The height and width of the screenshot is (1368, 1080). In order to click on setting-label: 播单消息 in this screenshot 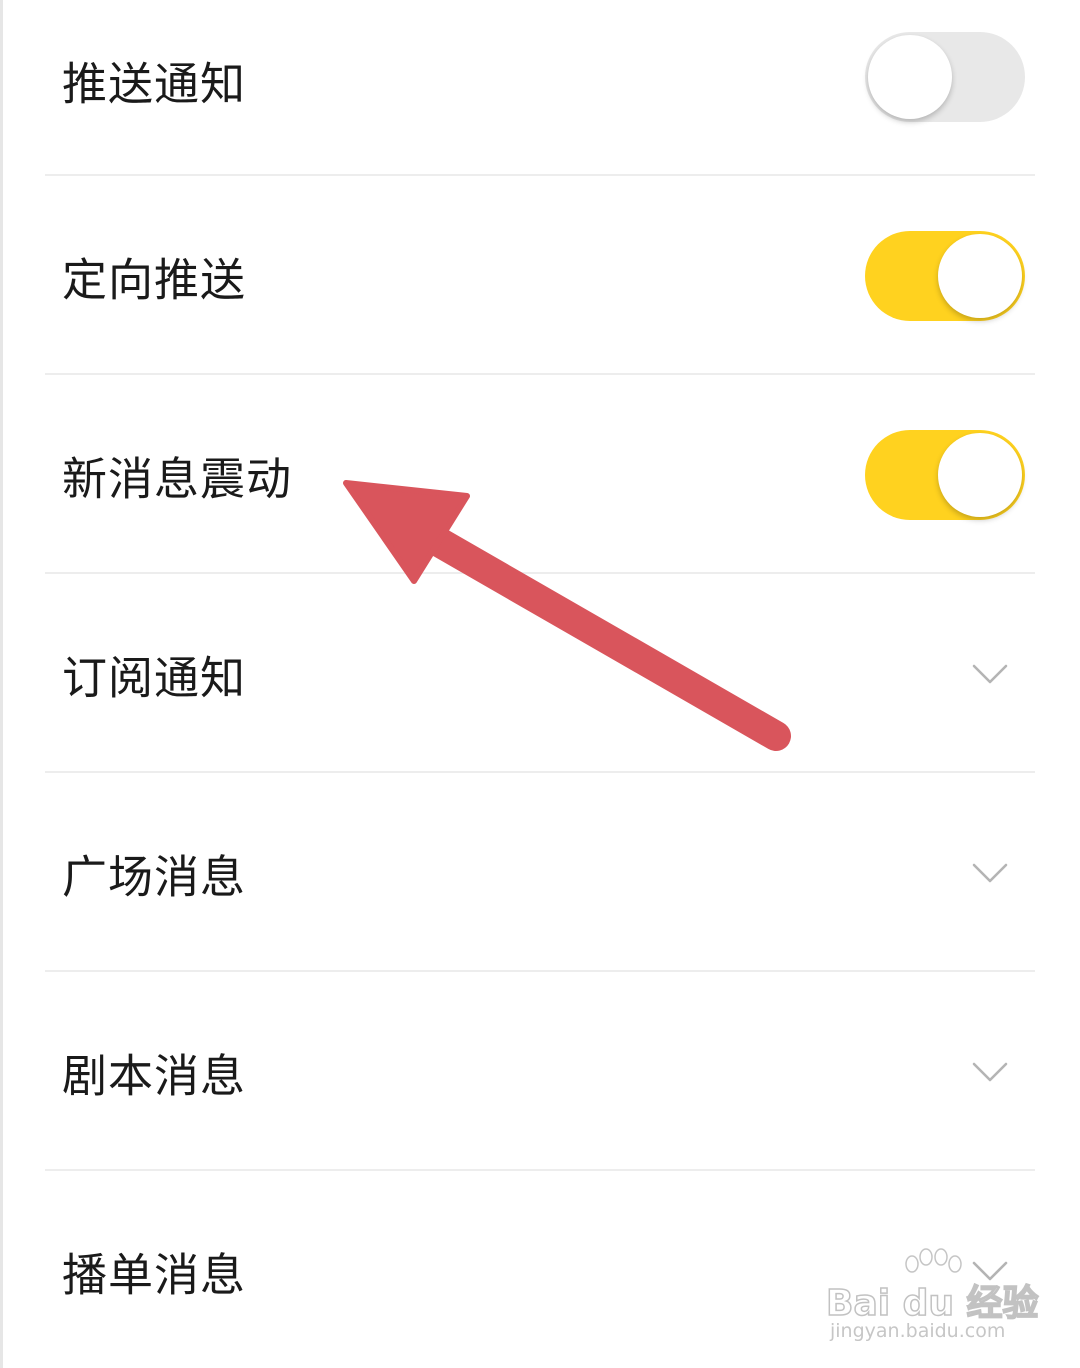, I will do `click(154, 1274)`.